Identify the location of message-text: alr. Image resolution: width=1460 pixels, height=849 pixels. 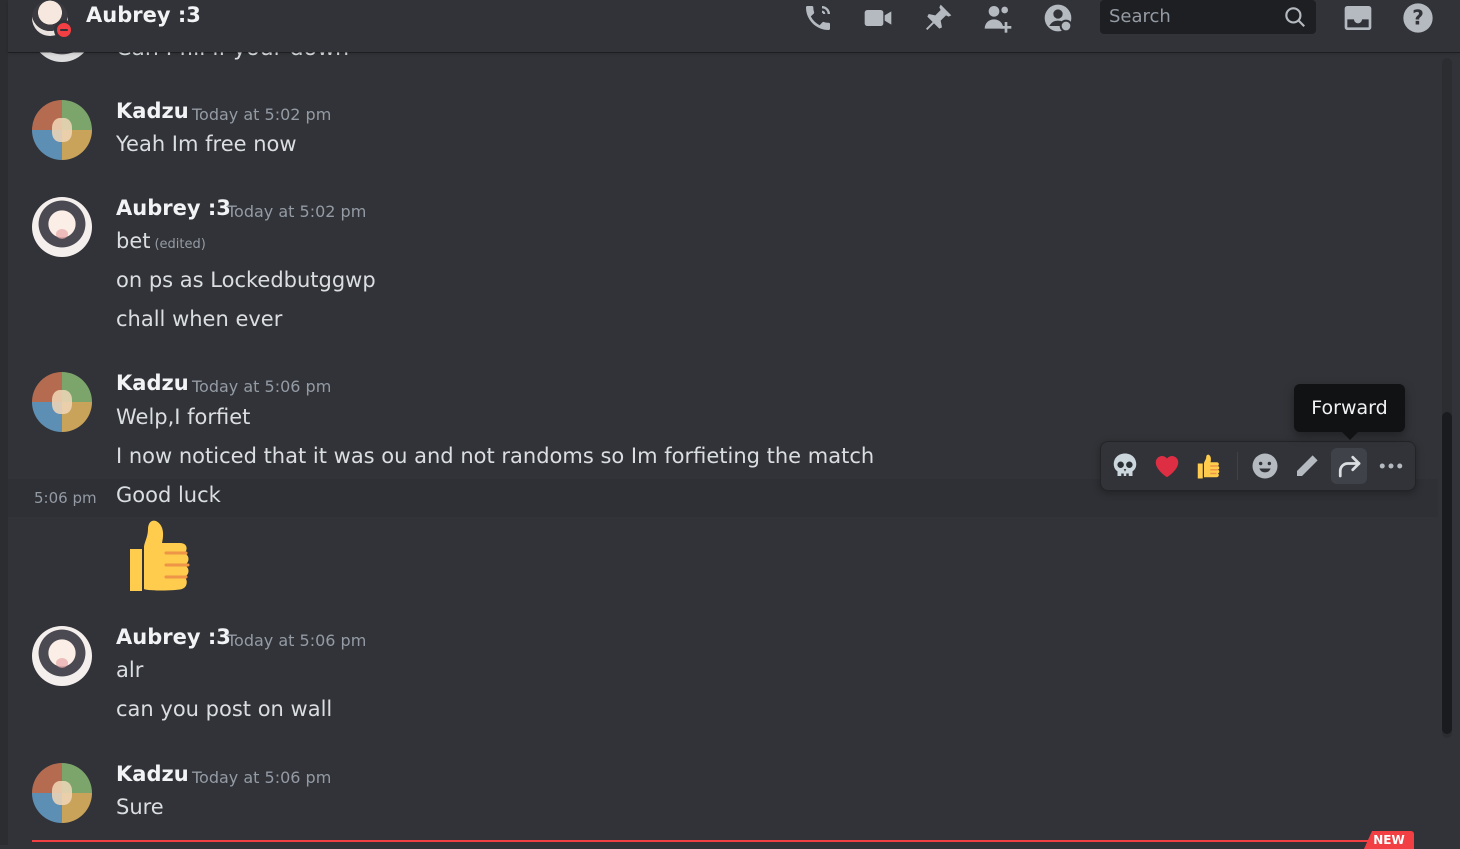
(130, 670).